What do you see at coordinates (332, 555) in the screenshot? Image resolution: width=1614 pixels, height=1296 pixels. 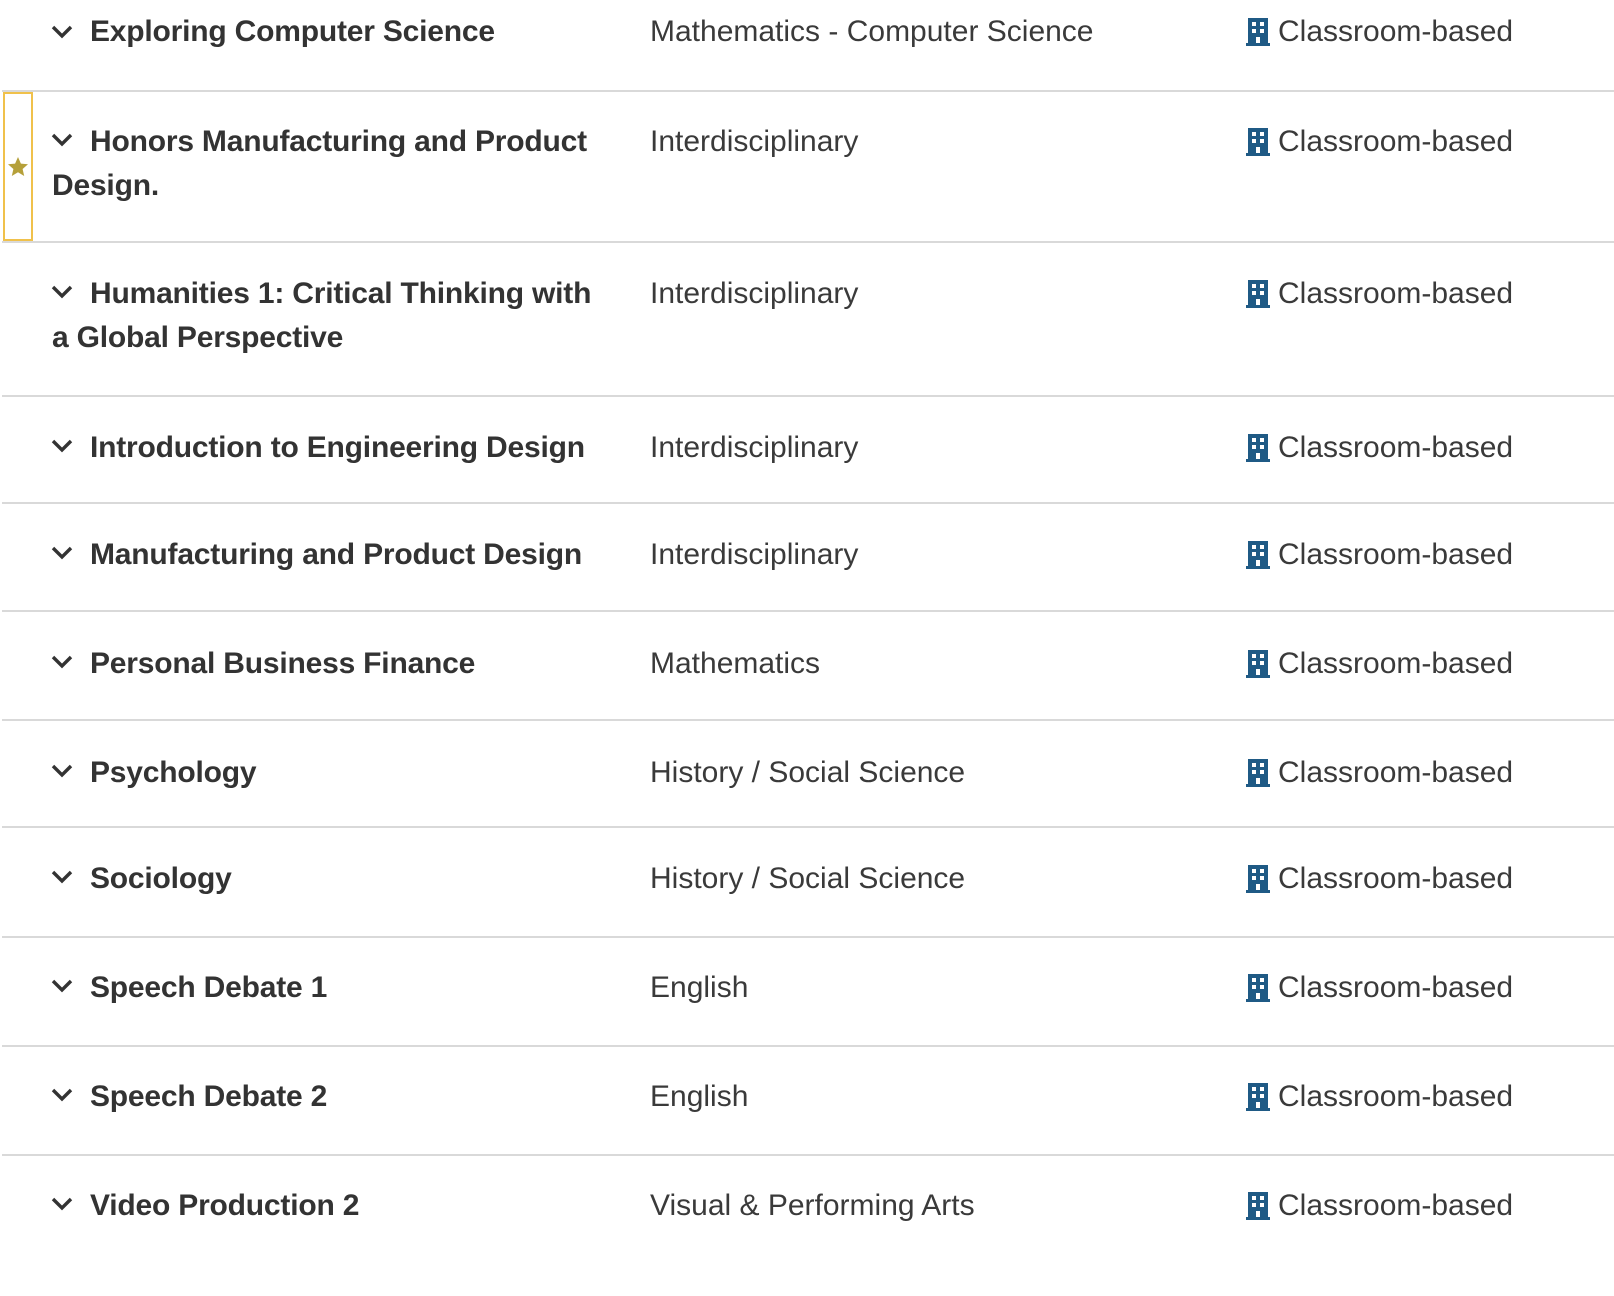 I see `course-title: Manufacturing and Product Design` at bounding box center [332, 555].